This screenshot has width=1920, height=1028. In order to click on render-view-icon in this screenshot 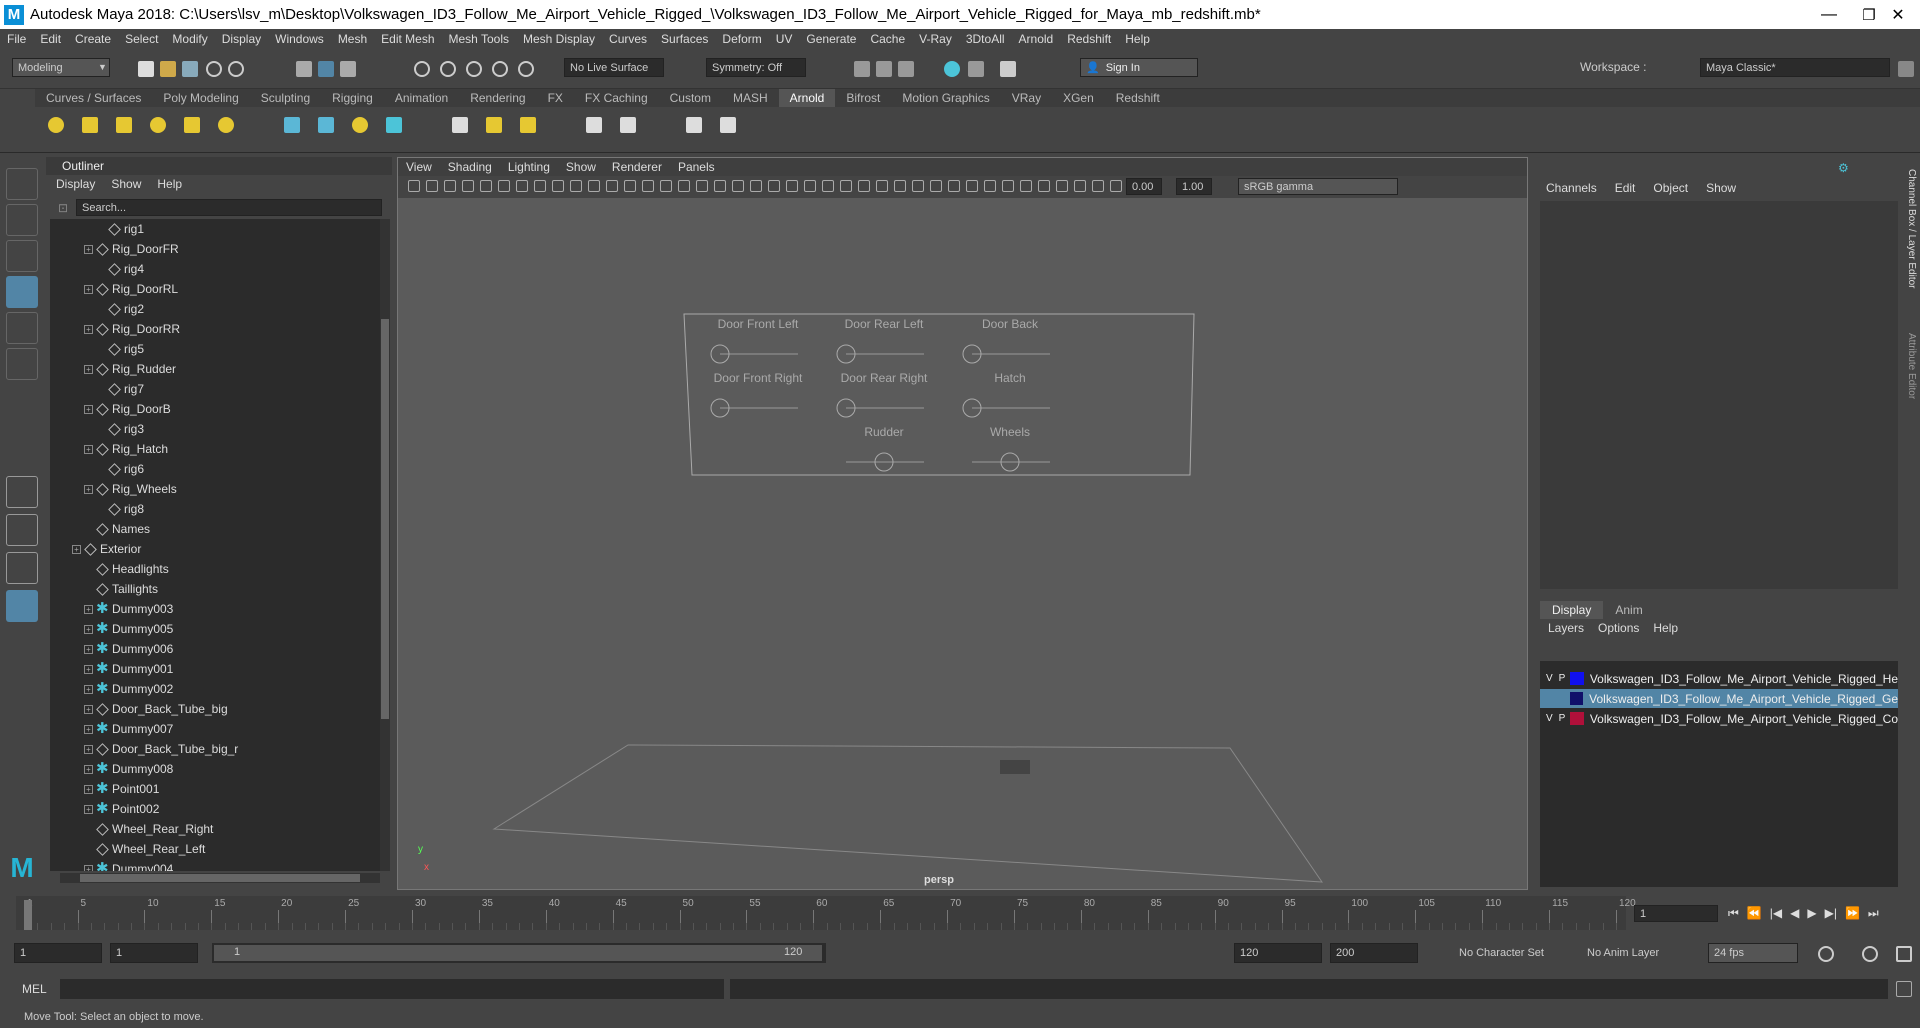, I will do `click(694, 125)`.